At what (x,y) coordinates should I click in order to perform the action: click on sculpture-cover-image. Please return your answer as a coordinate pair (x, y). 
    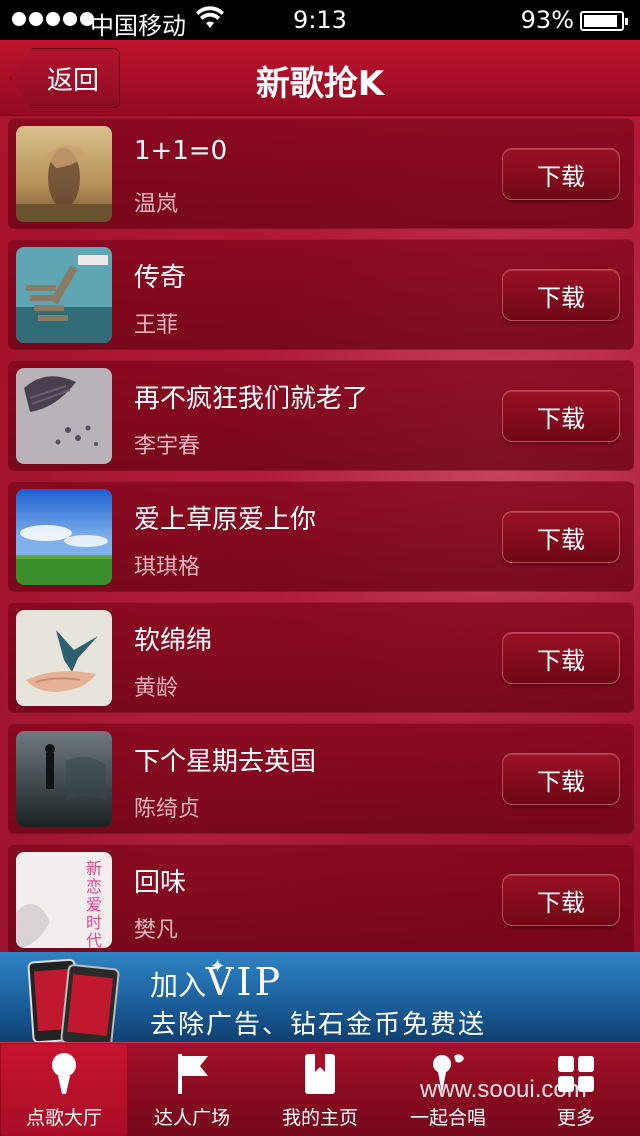
    Looking at the image, I should click on (64, 416).